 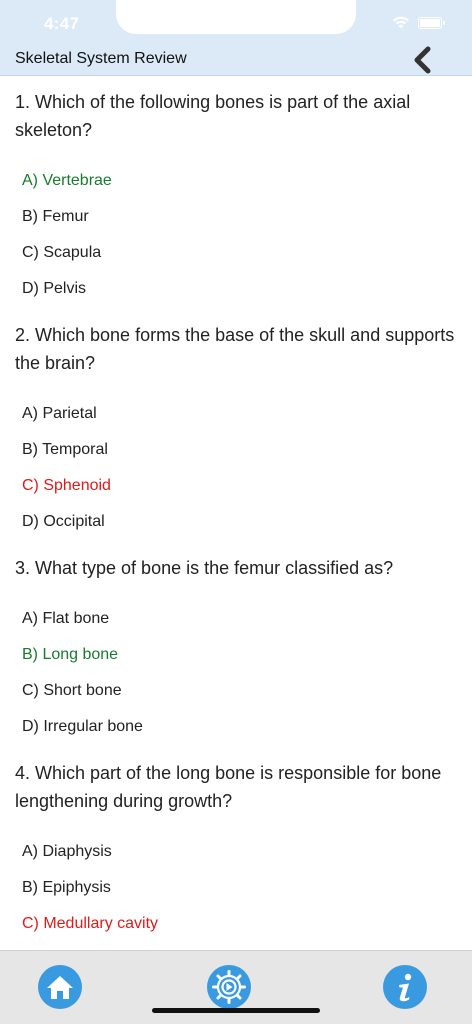 I want to click on battery-icon, so click(x=431, y=22).